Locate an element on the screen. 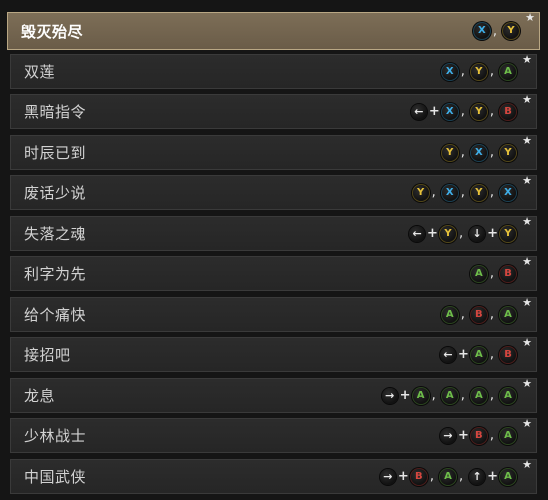 This screenshot has width=548, height=500. move-name: 毁灭殆尽 is located at coordinates (52, 31).